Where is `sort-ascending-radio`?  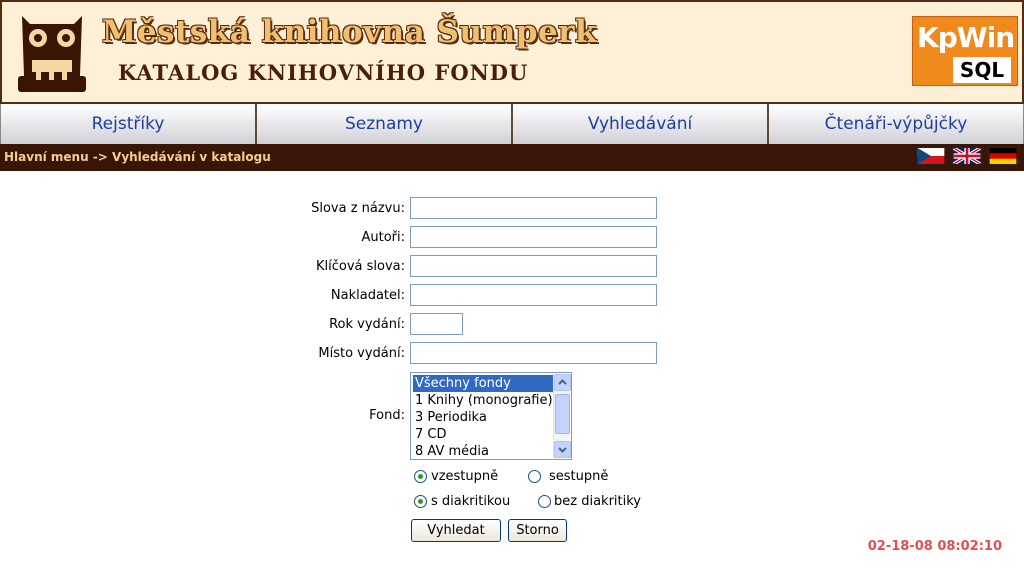 sort-ascending-radio is located at coordinates (420, 476).